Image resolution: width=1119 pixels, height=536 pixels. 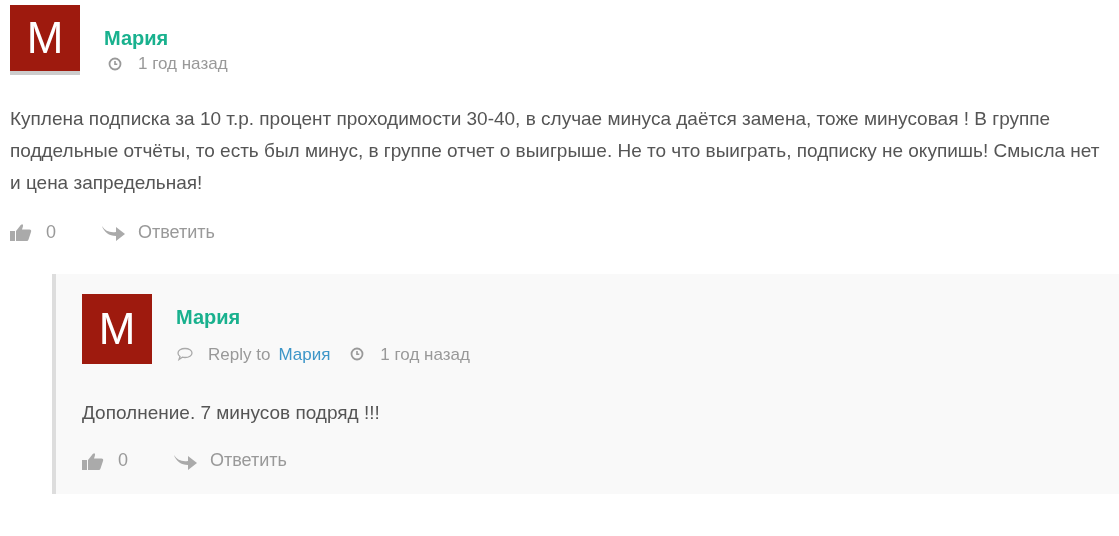 What do you see at coordinates (231, 413) in the screenshot?
I see `comment-text: Дополнение. 7 минусов подряд !!!` at bounding box center [231, 413].